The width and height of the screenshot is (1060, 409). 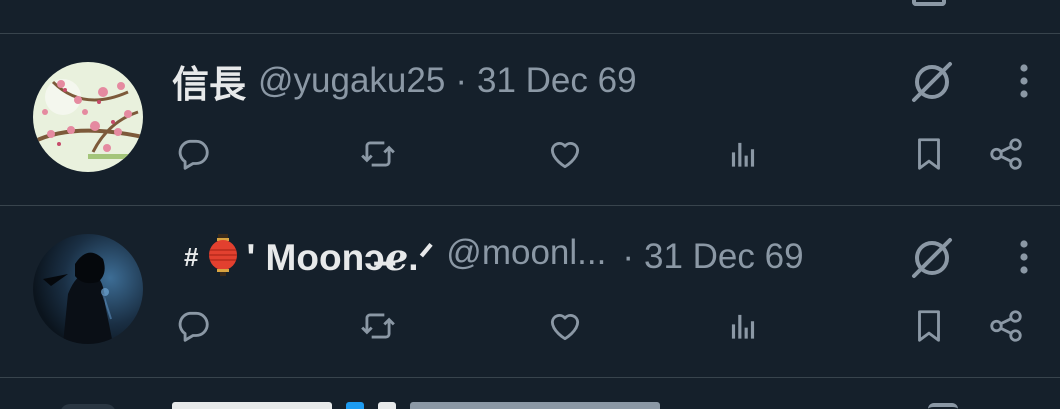 What do you see at coordinates (88, 406) in the screenshot?
I see `next-post-avatar-fragment` at bounding box center [88, 406].